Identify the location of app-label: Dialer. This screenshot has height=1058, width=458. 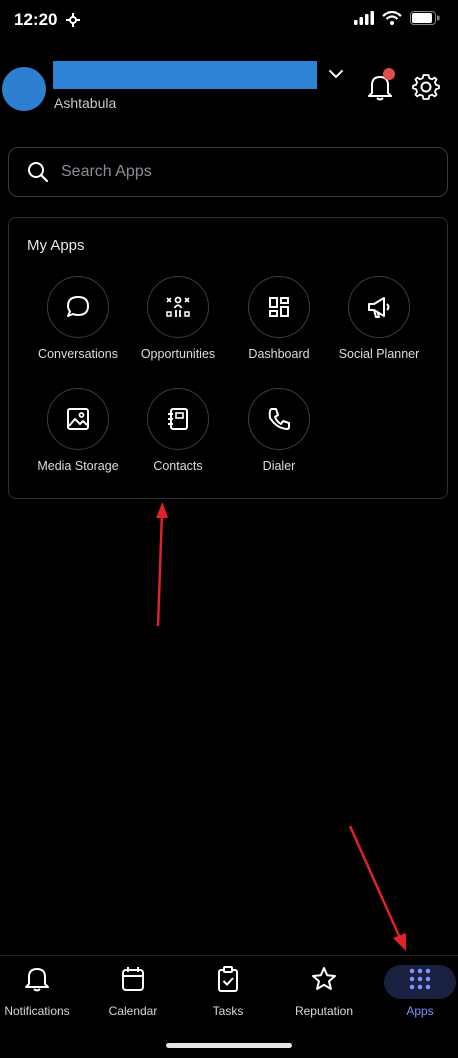
(279, 466).